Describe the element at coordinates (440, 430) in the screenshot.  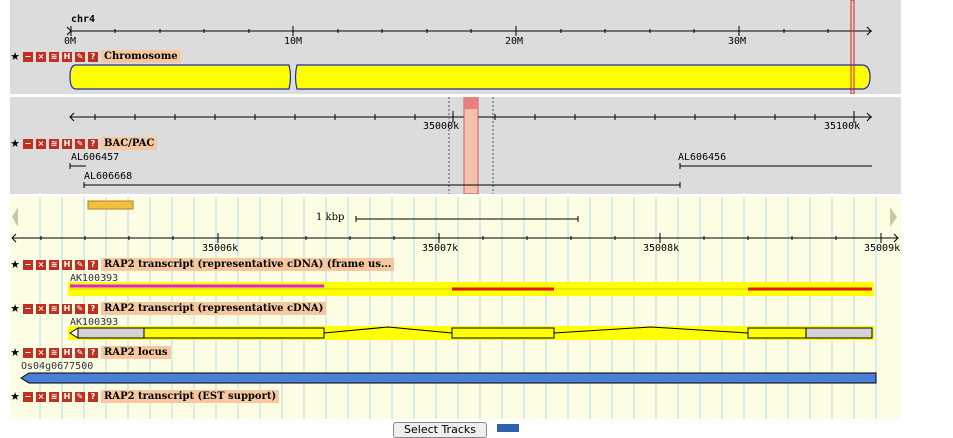
I see `select-tracks-button: Select Tracks` at that location.